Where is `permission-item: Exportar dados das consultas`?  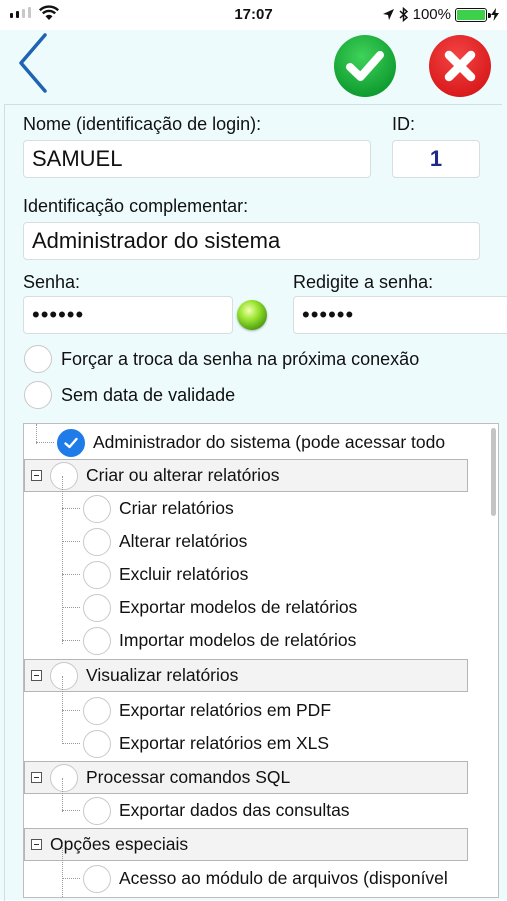 permission-item: Exportar dados das consultas is located at coordinates (187, 810).